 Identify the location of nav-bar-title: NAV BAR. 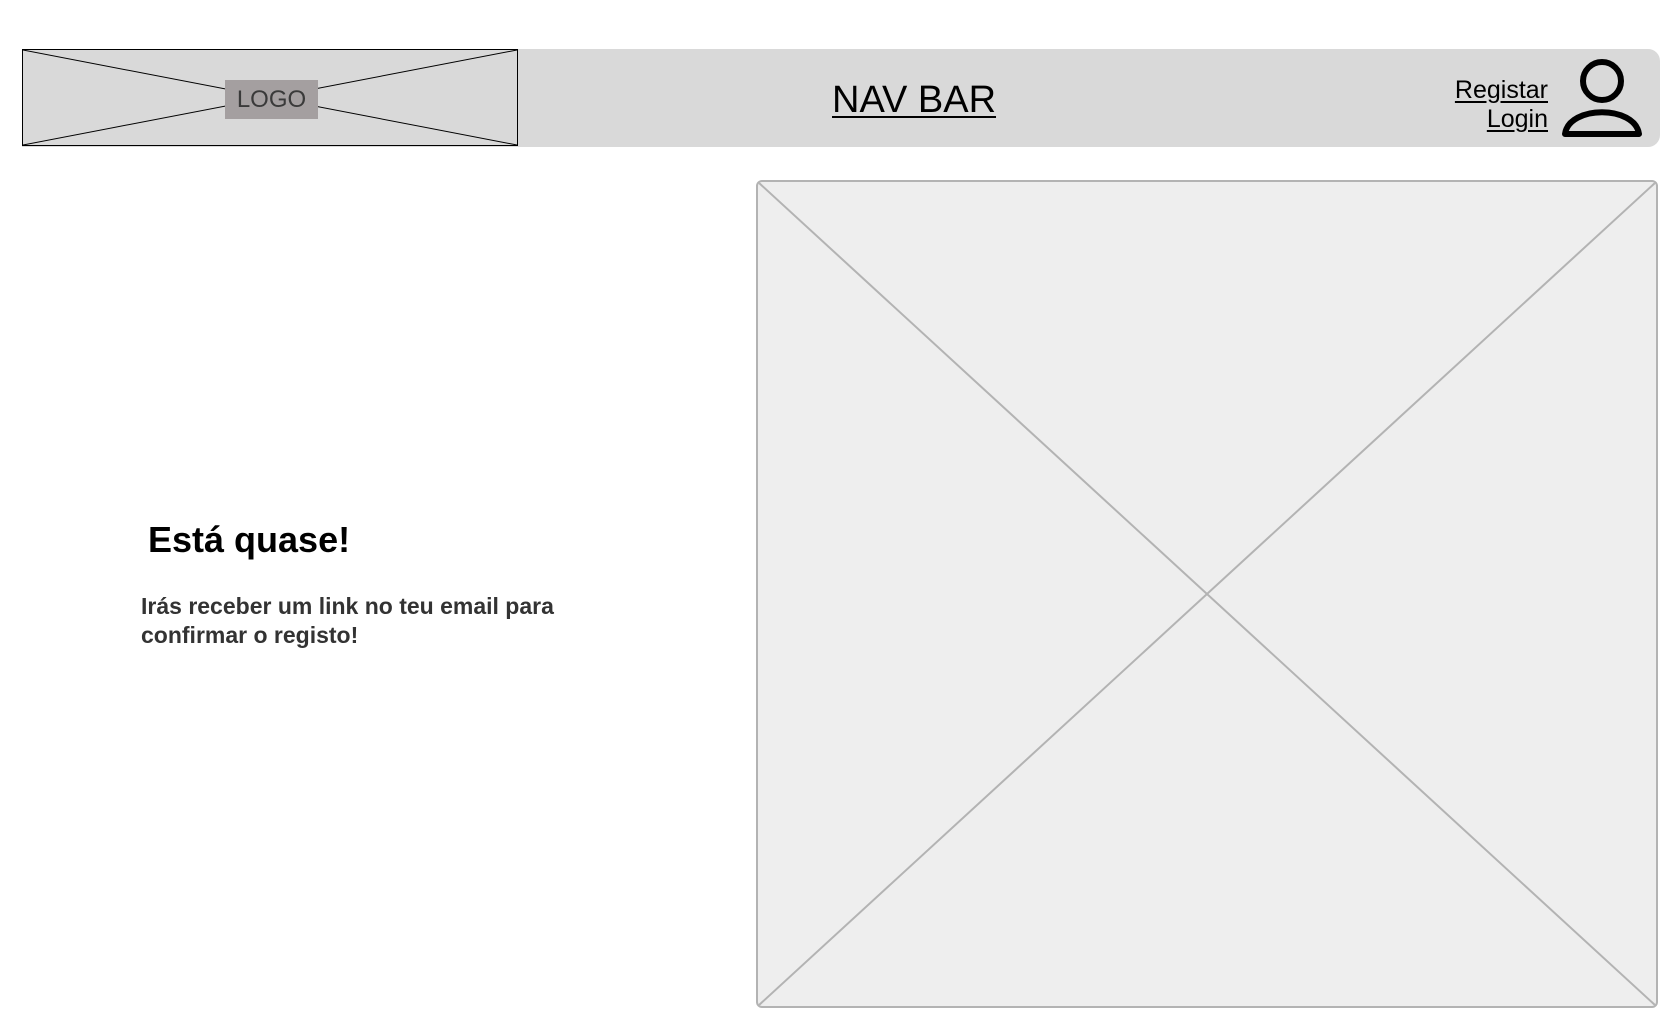
(914, 100).